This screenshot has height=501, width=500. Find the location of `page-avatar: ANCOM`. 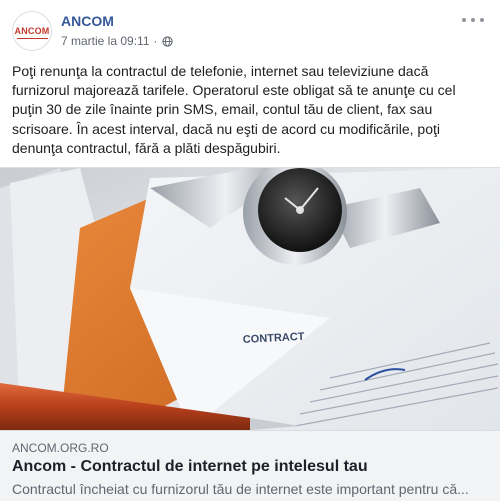

page-avatar: ANCOM is located at coordinates (32, 31).